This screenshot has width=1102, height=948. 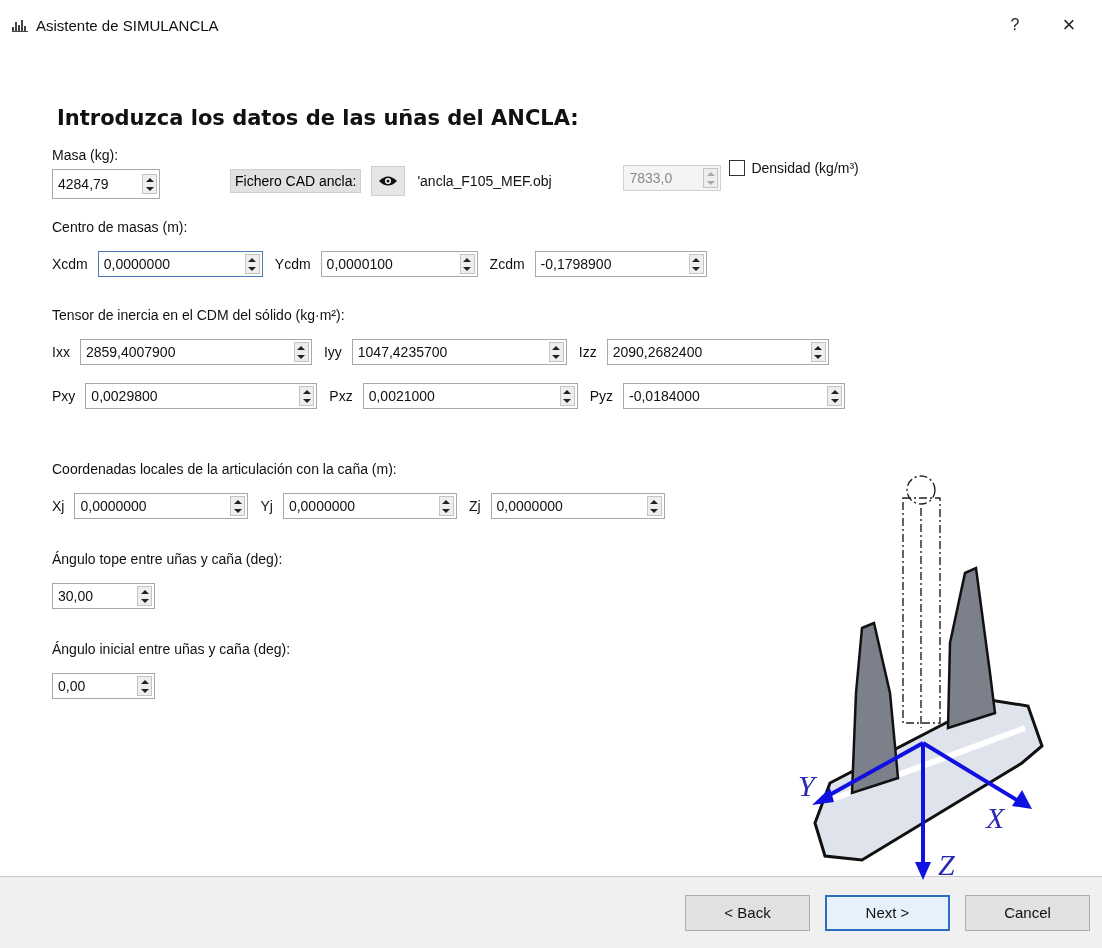 What do you see at coordinates (390, 264) in the screenshot?
I see `number-input: 0,0000100` at bounding box center [390, 264].